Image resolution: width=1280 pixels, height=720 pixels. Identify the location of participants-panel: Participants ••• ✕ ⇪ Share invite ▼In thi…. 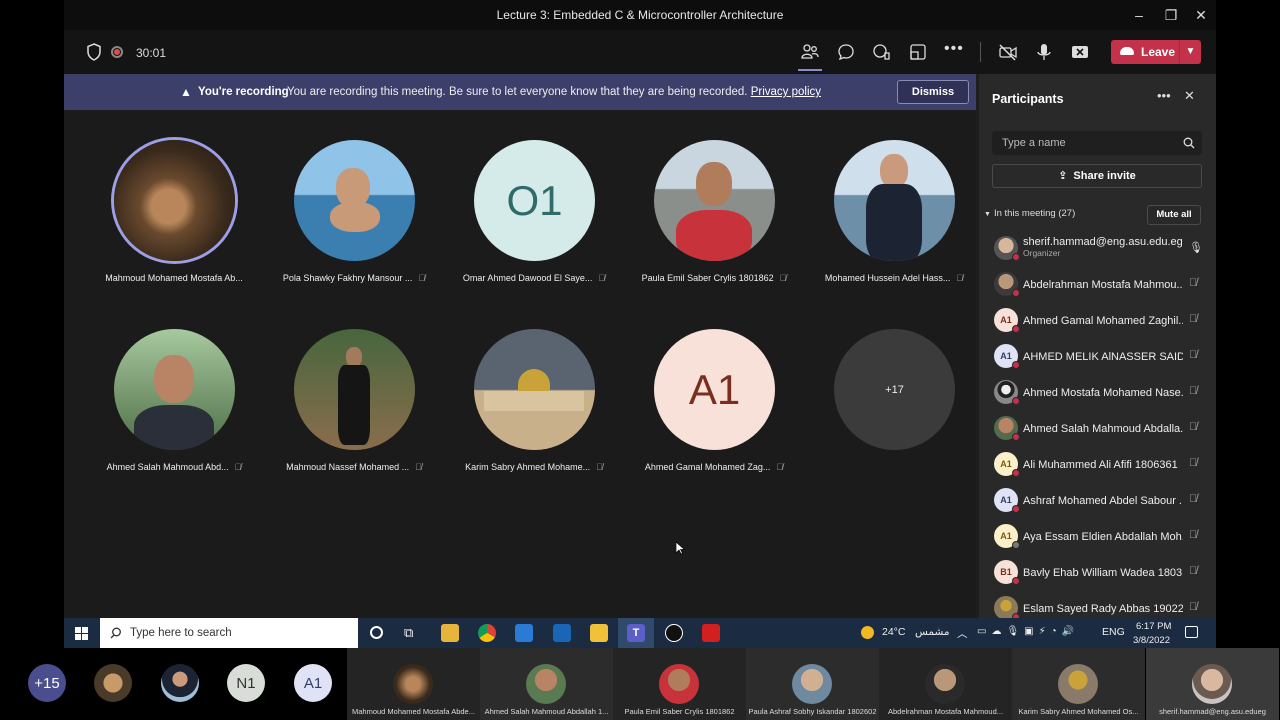
(1097, 347).